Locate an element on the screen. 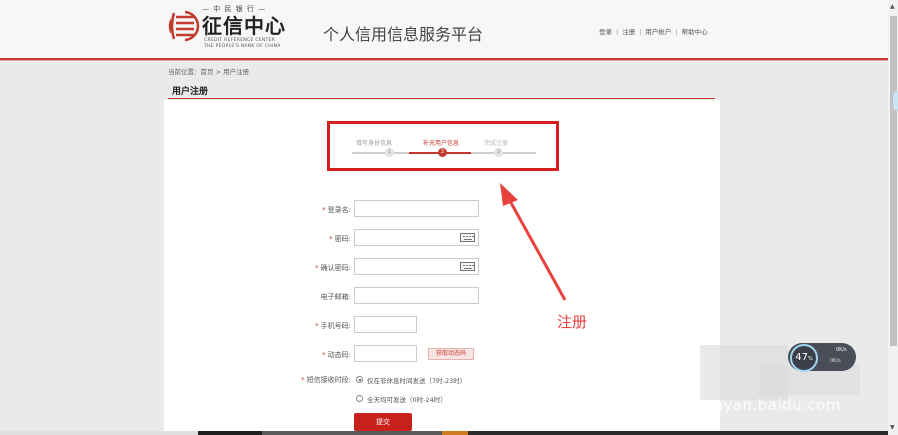  download-speed: 0K/s is located at coordinates (835, 361).